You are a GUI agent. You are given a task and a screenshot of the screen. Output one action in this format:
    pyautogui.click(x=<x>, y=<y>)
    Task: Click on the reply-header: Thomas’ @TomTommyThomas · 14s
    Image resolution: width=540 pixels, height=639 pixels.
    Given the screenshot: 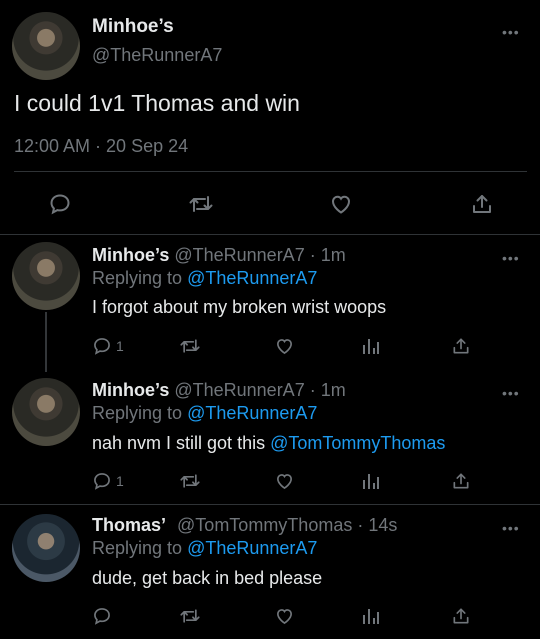 What is the action you would take?
    pyautogui.click(x=244, y=525)
    